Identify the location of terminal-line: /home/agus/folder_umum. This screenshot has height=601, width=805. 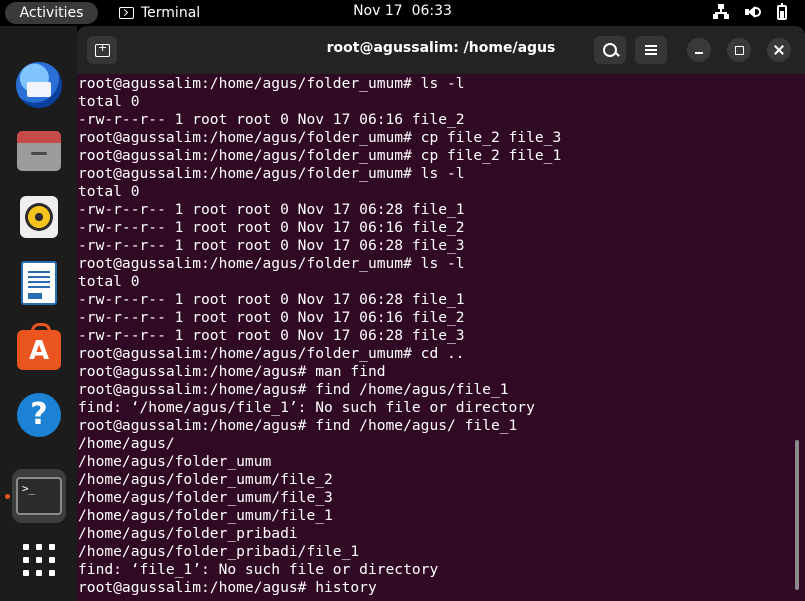
(175, 461).